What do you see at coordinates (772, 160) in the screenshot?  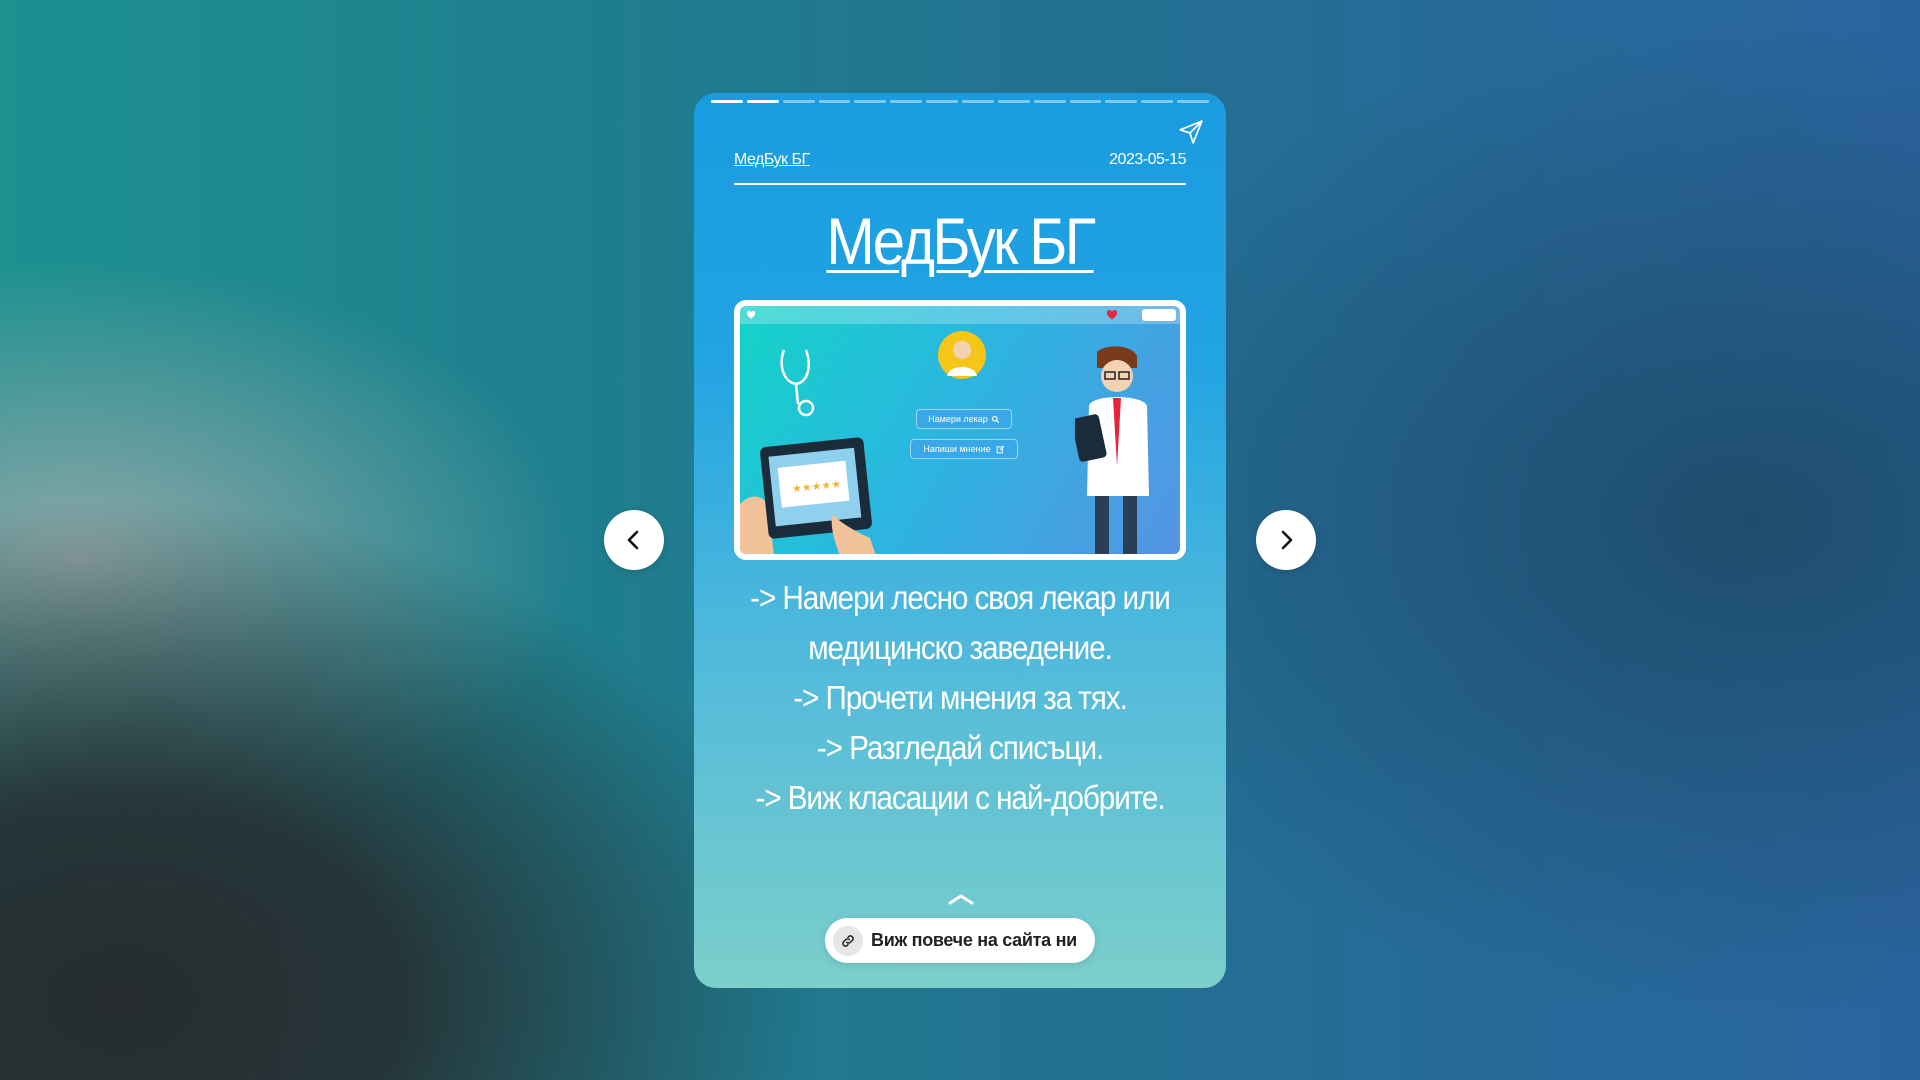 I see `author-link: МедБук БГ` at bounding box center [772, 160].